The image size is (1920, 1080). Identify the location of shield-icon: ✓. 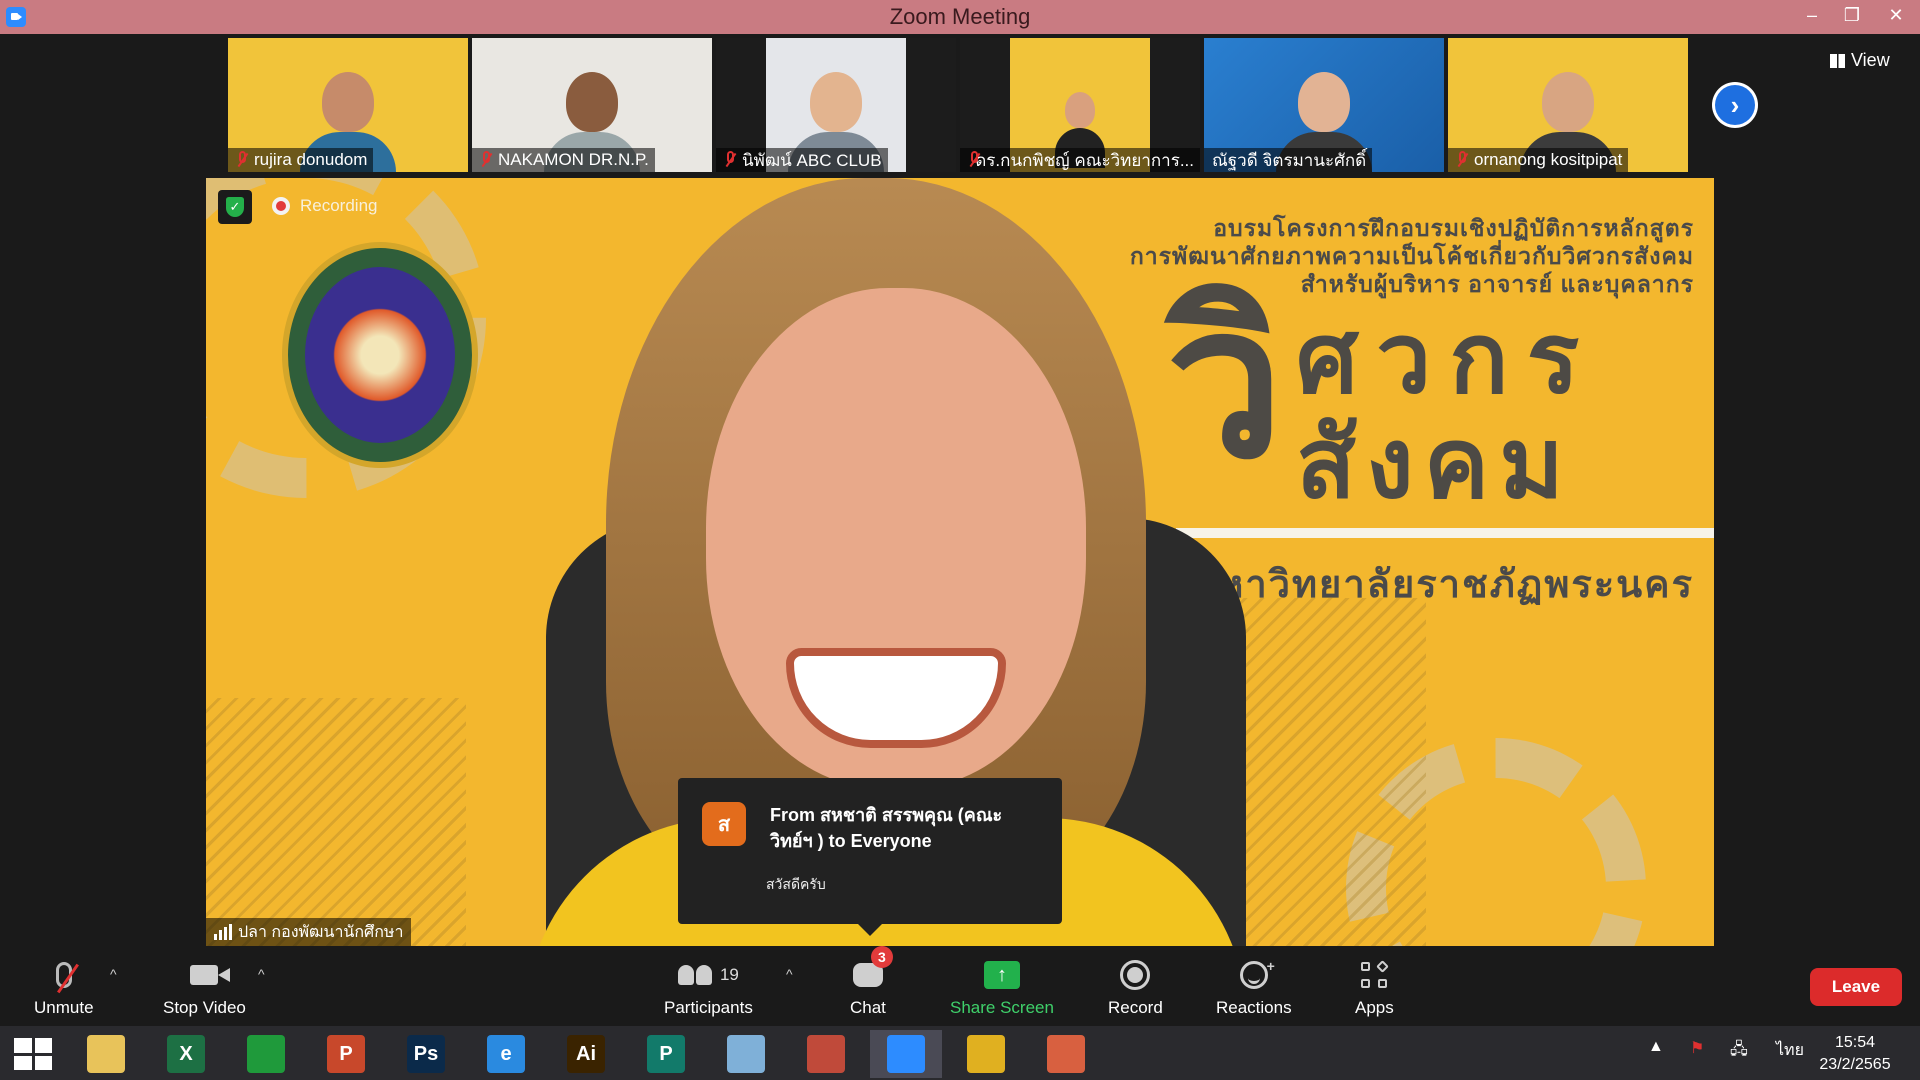
(235, 207).